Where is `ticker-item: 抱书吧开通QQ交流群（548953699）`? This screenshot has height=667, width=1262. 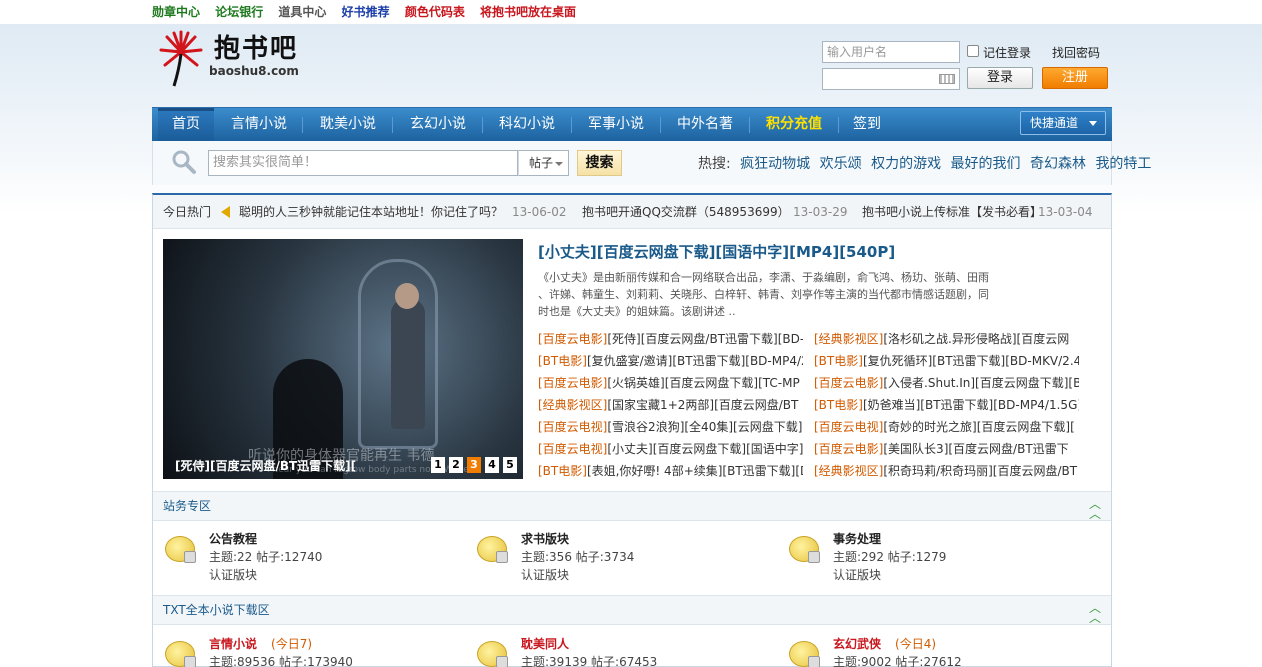
ticker-item: 抱书吧开通QQ交流群（548953699） is located at coordinates (686, 212).